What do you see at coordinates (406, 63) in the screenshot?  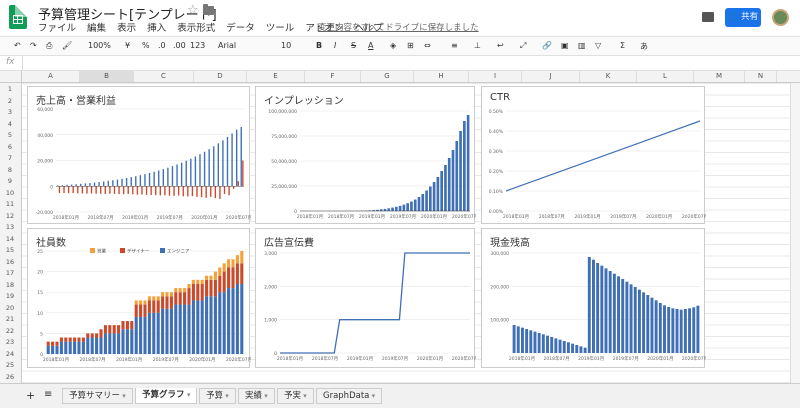 I see `formula-input` at bounding box center [406, 63].